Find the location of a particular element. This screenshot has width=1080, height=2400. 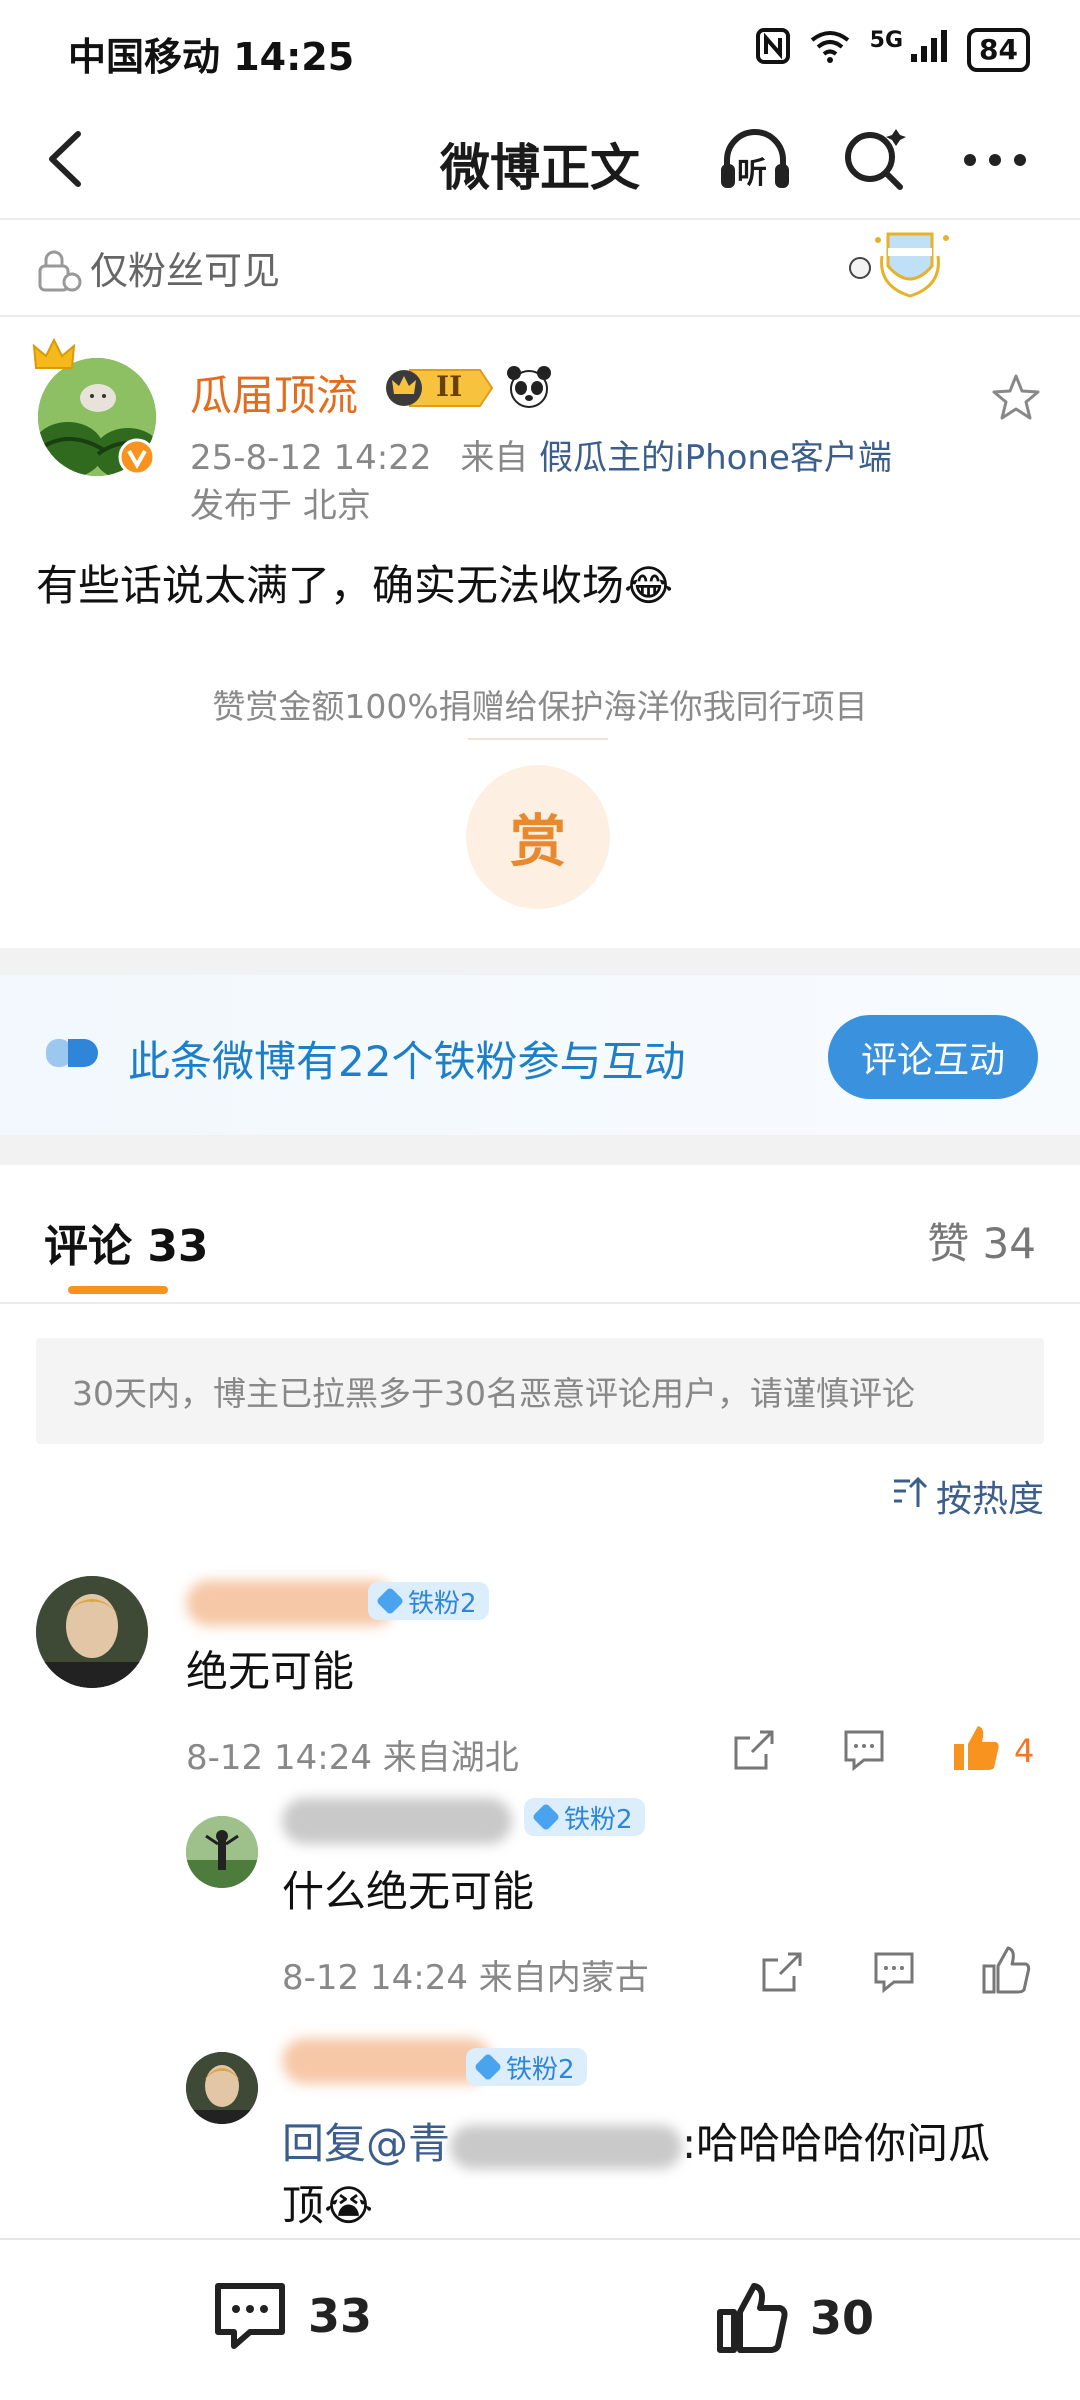

favorite-star-icon is located at coordinates (1016, 400).